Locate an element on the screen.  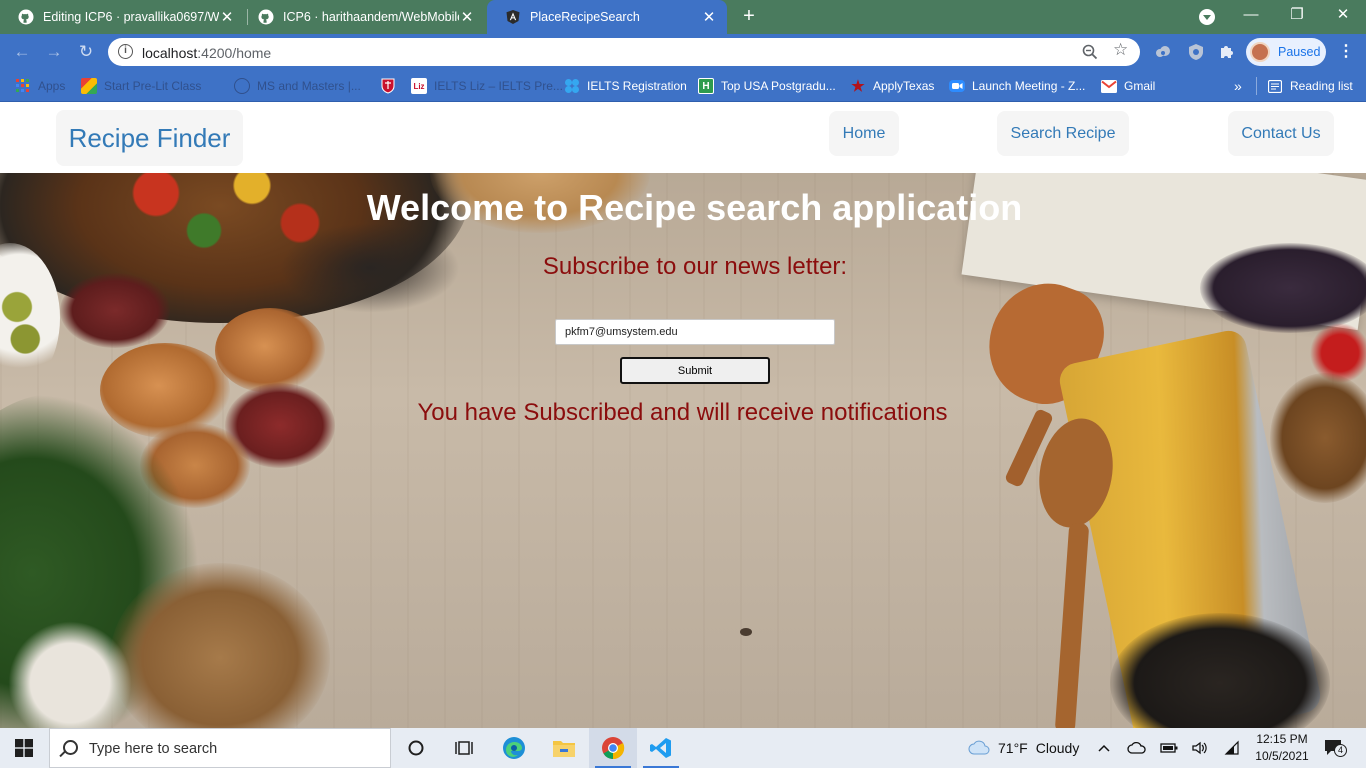
weather-widget: 71°F Cloudy is located at coordinates (1023, 748).